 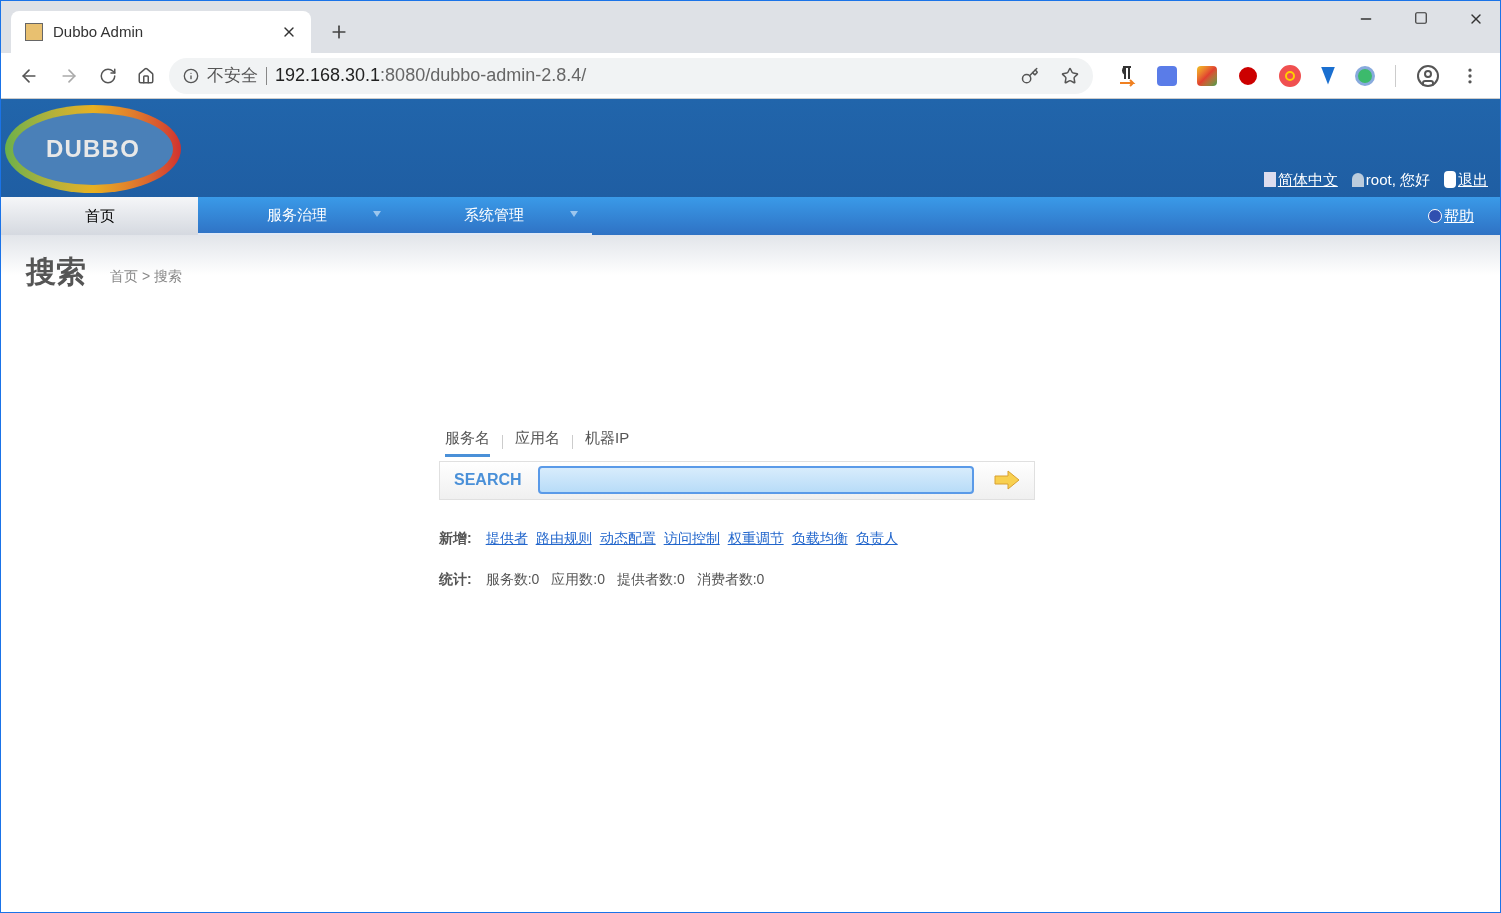 I want to click on home-icon, so click(x=146, y=75).